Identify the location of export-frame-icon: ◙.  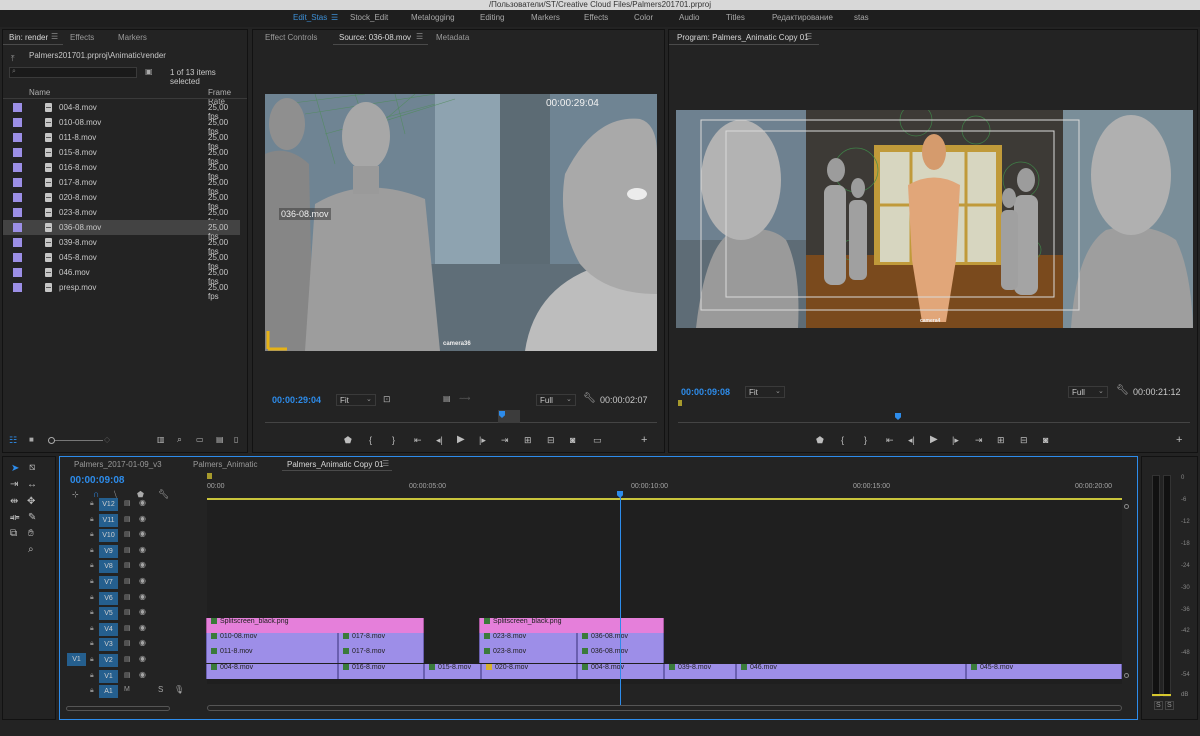
(1045, 440).